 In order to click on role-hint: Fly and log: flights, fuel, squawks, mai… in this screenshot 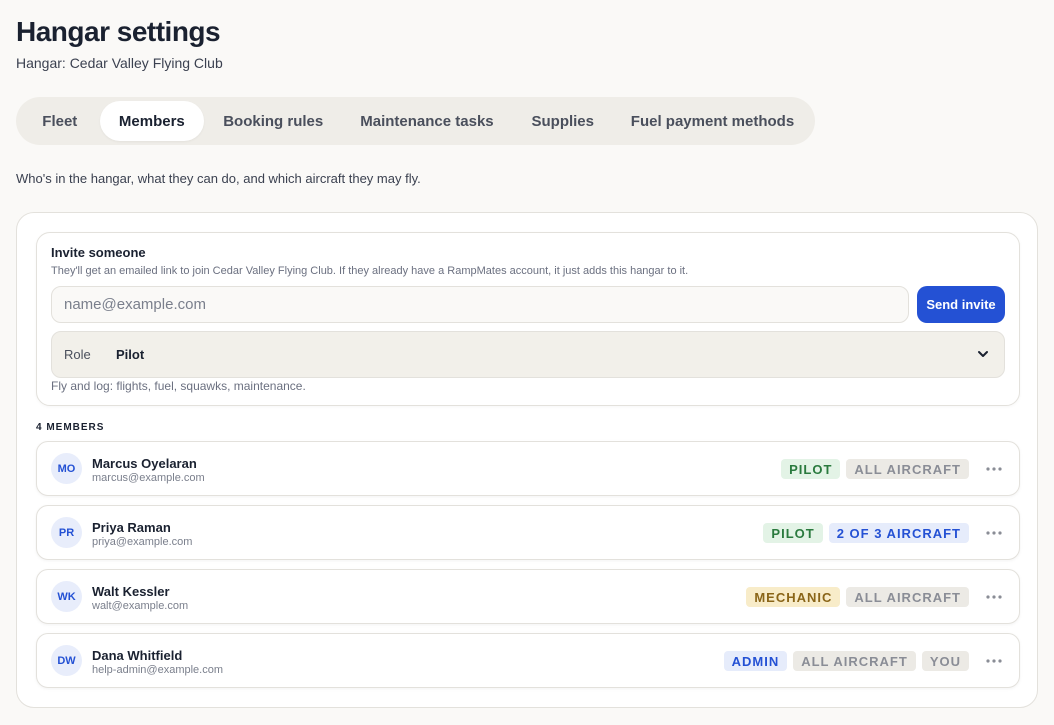, I will do `click(178, 386)`.